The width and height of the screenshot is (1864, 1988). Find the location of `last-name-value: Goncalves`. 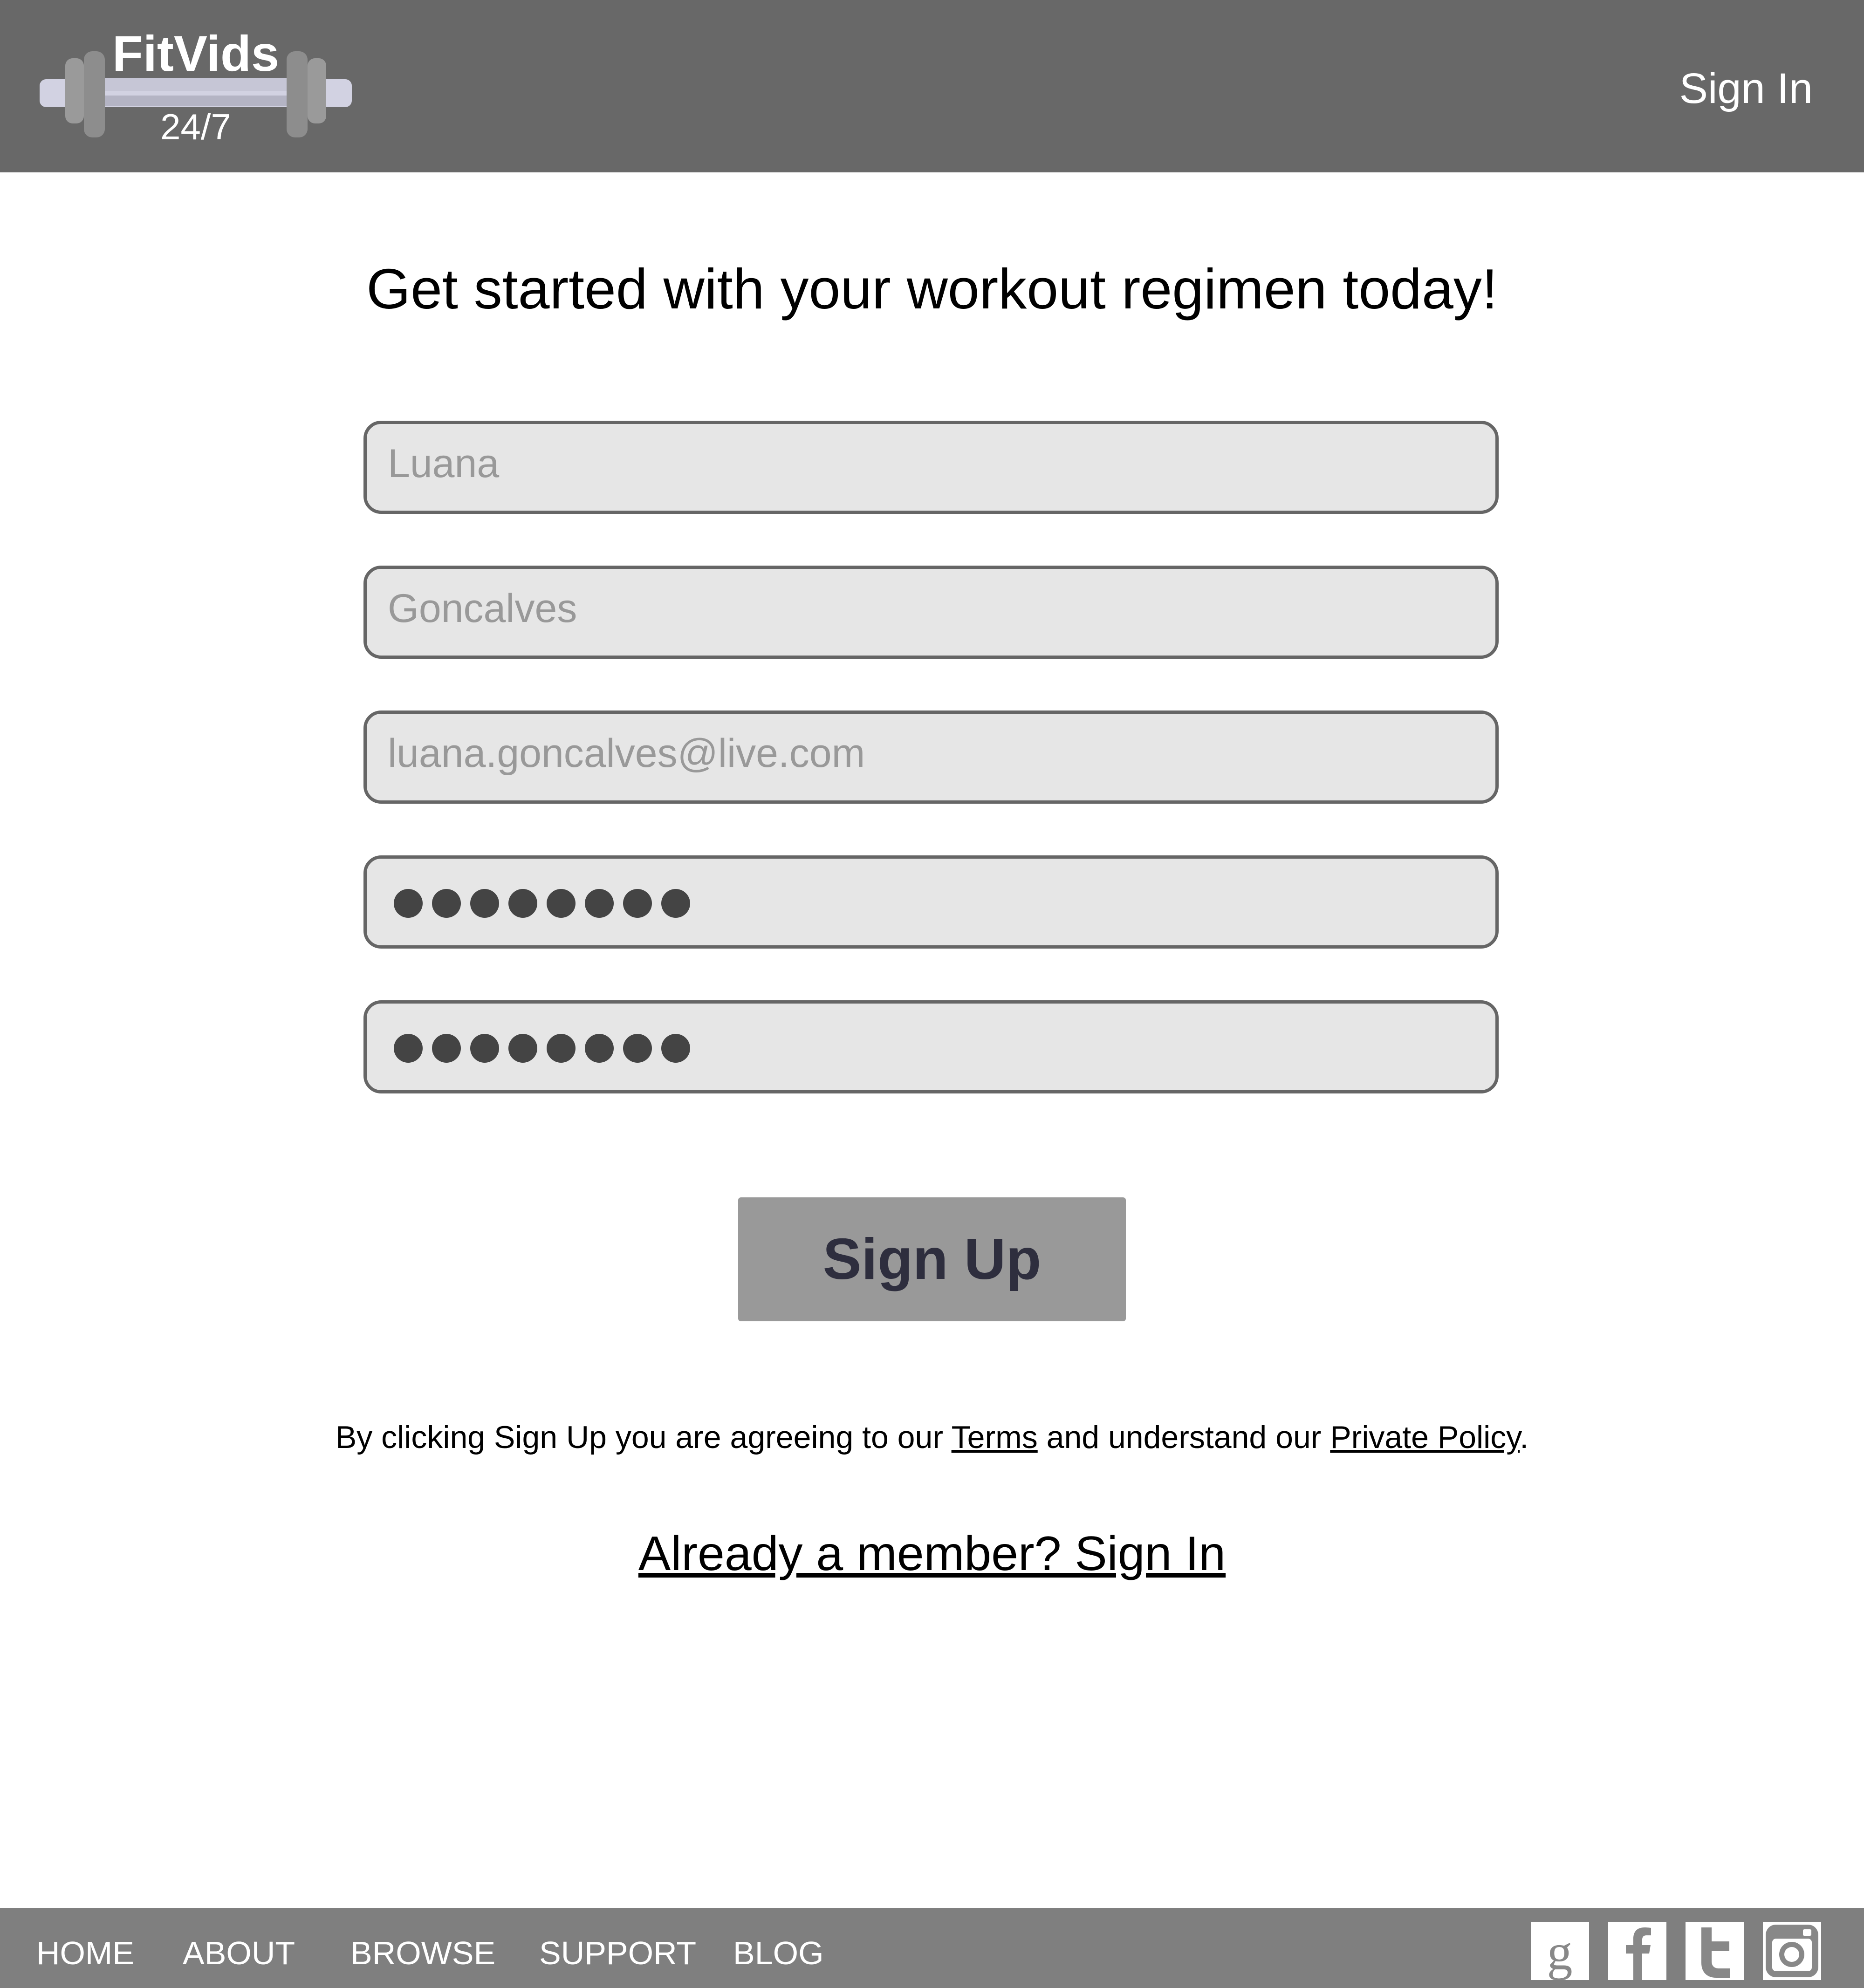

last-name-value: Goncalves is located at coordinates (482, 608).